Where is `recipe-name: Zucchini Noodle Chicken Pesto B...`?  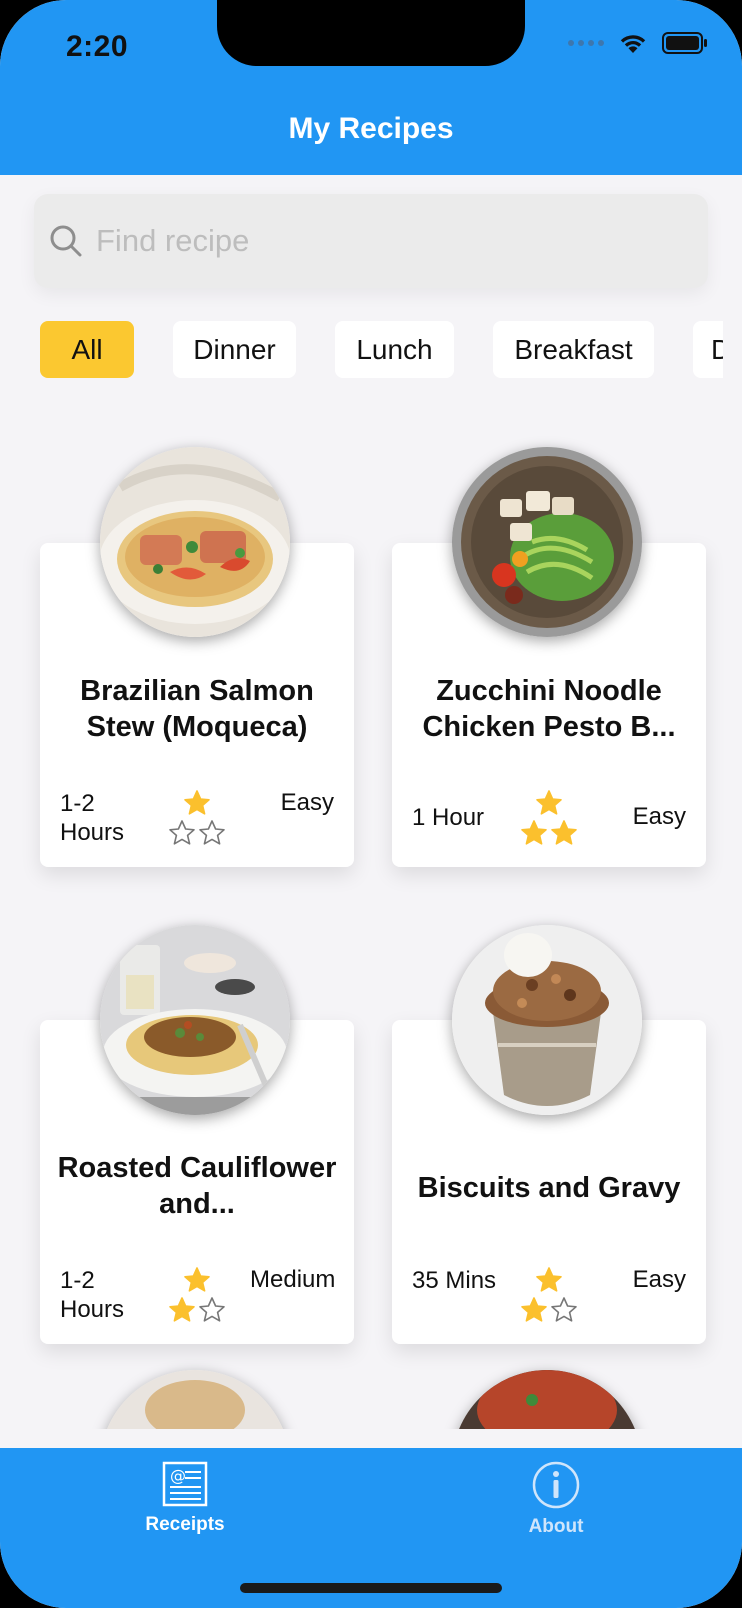 recipe-name: Zucchini Noodle Chicken Pesto B... is located at coordinates (549, 709).